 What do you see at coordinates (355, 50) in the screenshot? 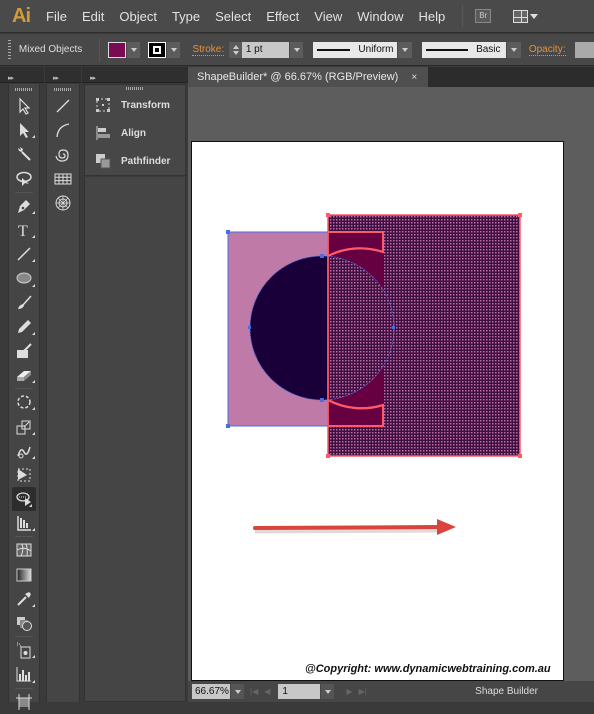
I see `variable-width-profile: Uniform` at bounding box center [355, 50].